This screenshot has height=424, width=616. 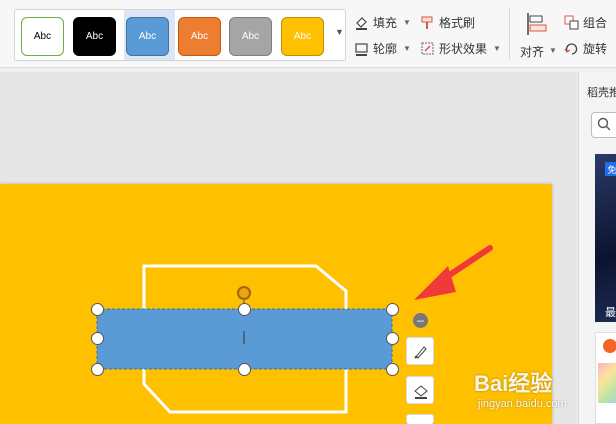 What do you see at coordinates (392, 309) in the screenshot?
I see `resize-handle-top-right` at bounding box center [392, 309].